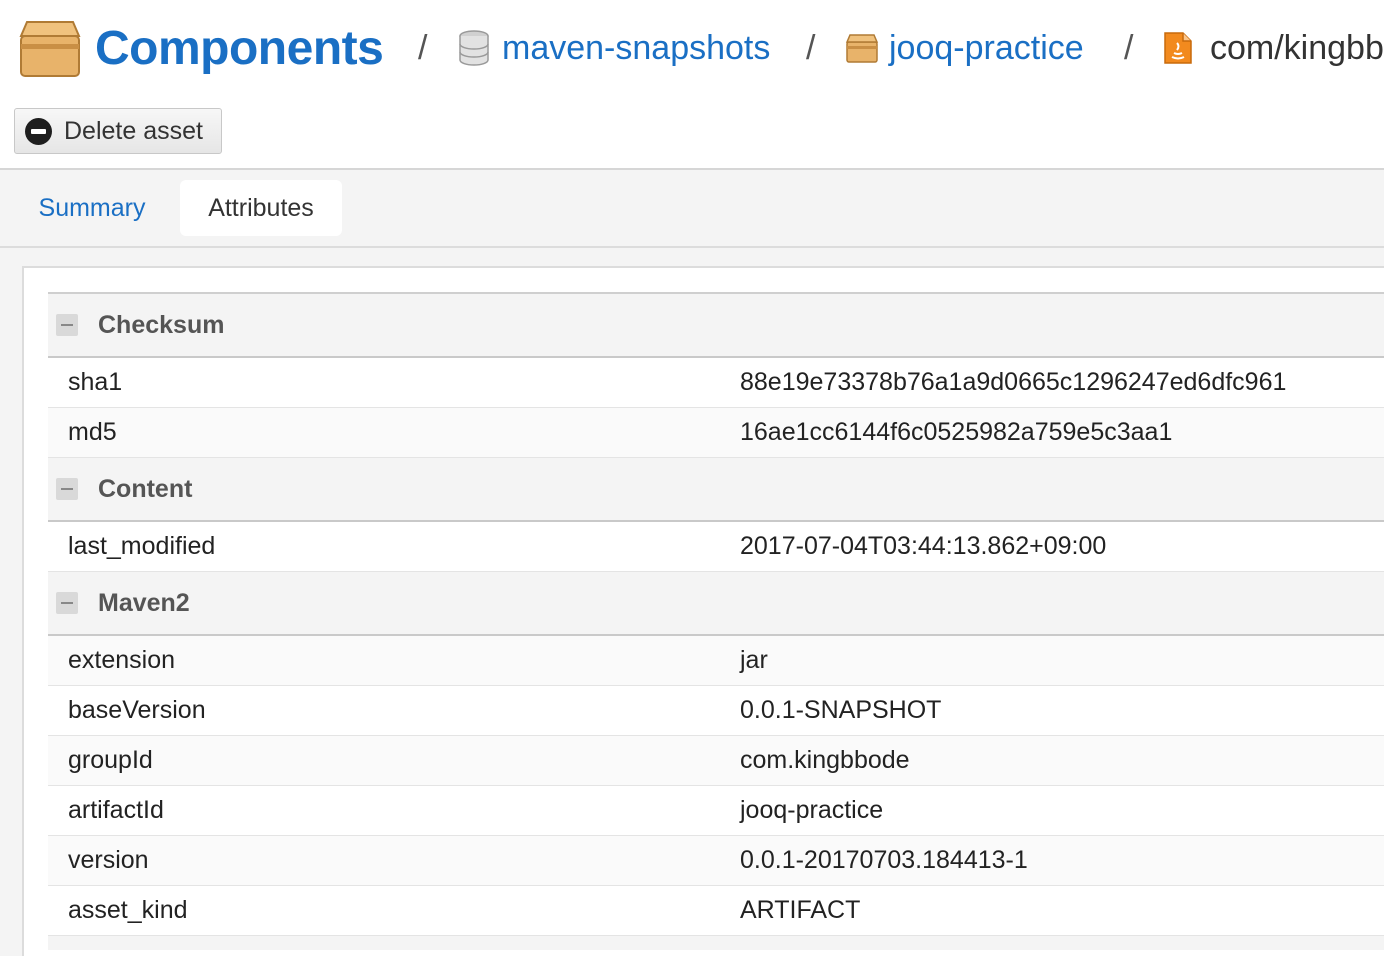  I want to click on group-title: Checksum, so click(161, 324).